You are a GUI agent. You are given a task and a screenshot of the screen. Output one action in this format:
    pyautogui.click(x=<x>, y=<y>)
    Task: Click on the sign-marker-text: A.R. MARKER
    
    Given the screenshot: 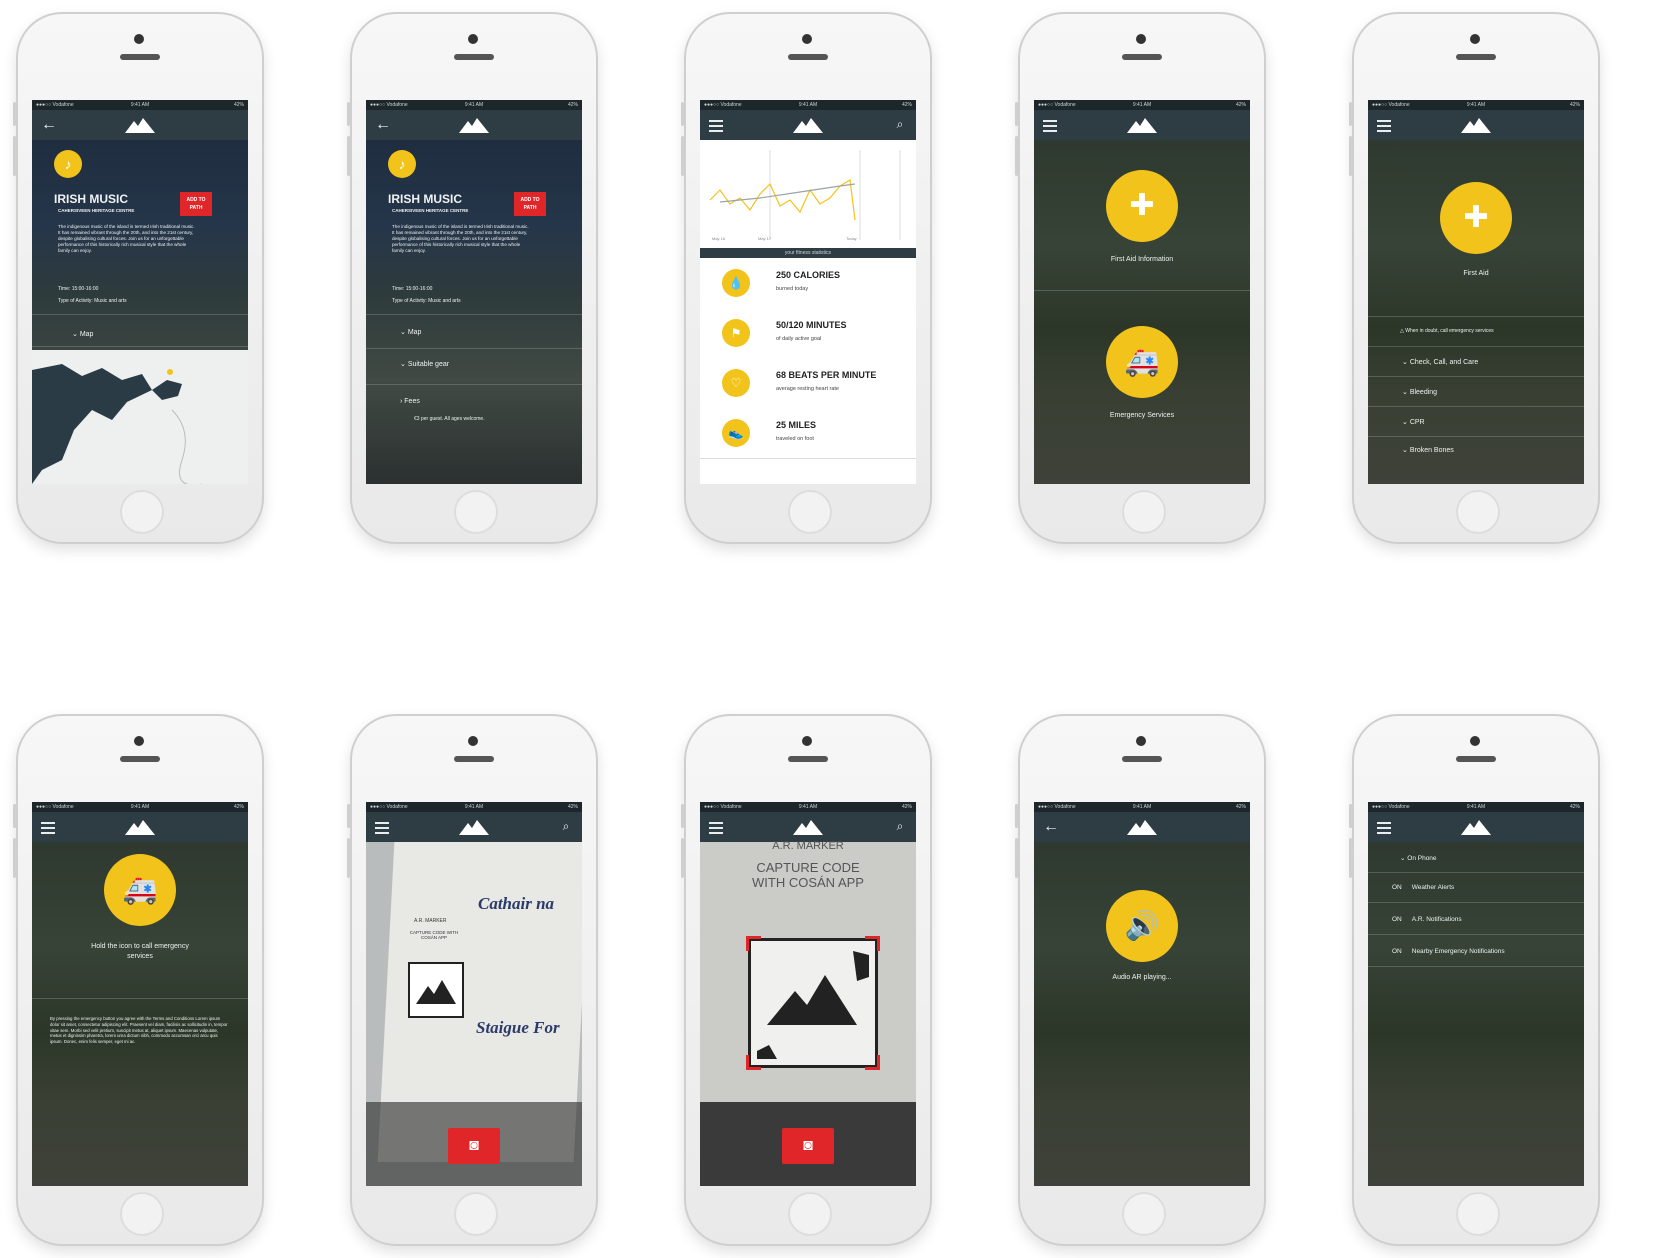 What is the action you would take?
    pyautogui.click(x=430, y=921)
    